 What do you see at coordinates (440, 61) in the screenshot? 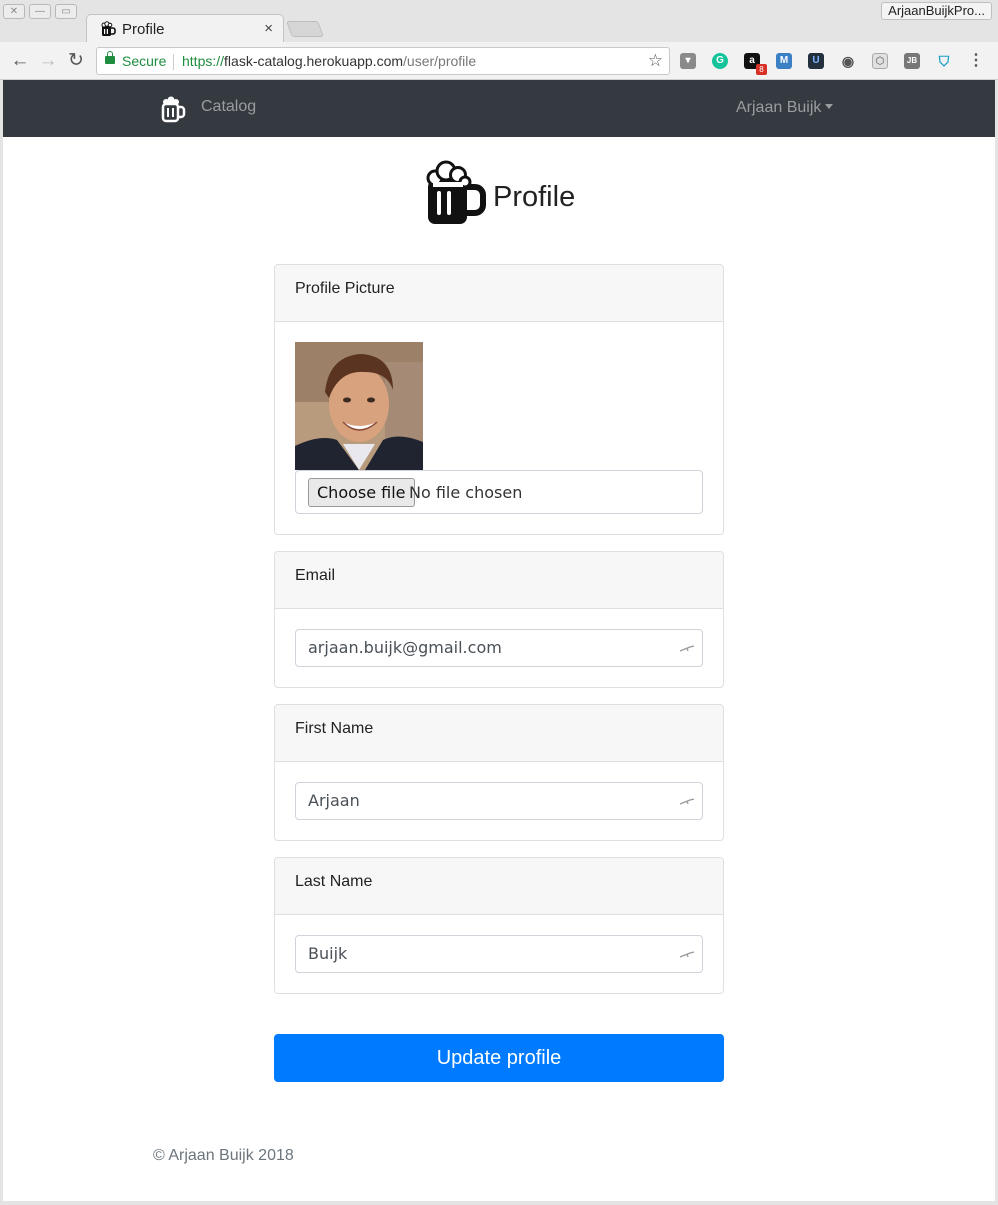
I see `url-path: /user/profile` at bounding box center [440, 61].